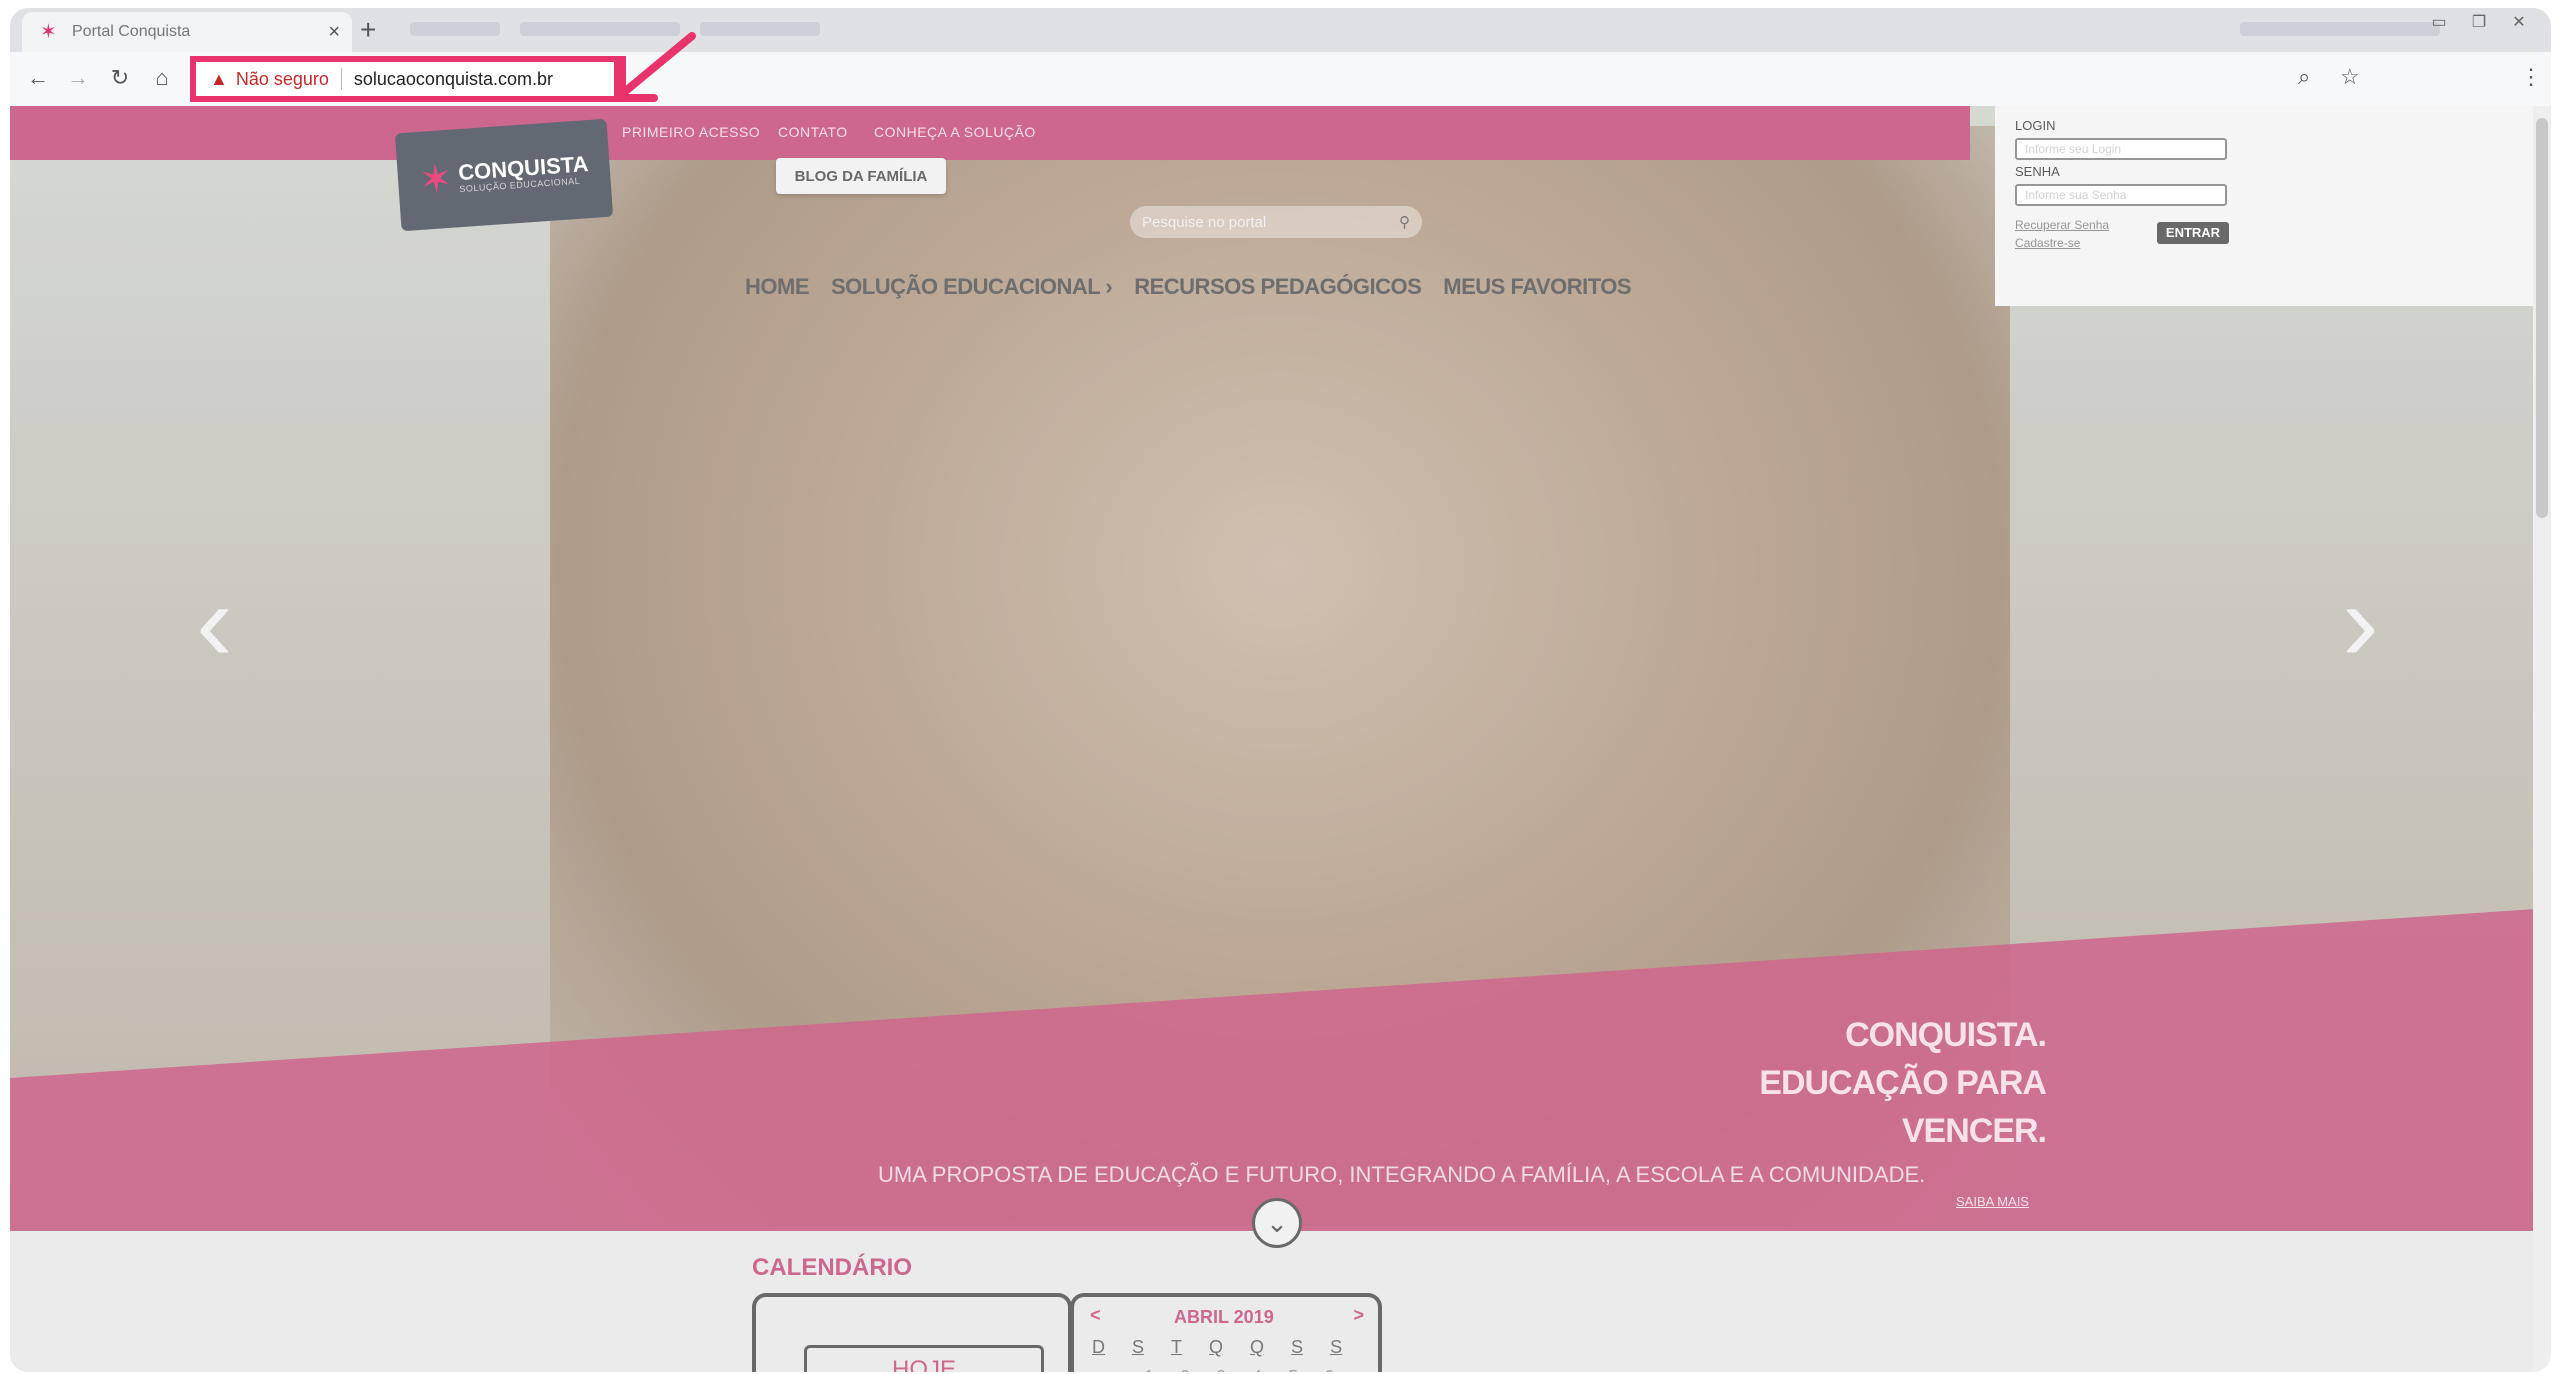 Image resolution: width=2561 pixels, height=1374 pixels. I want to click on logo-star-icon: ✶, so click(436, 179).